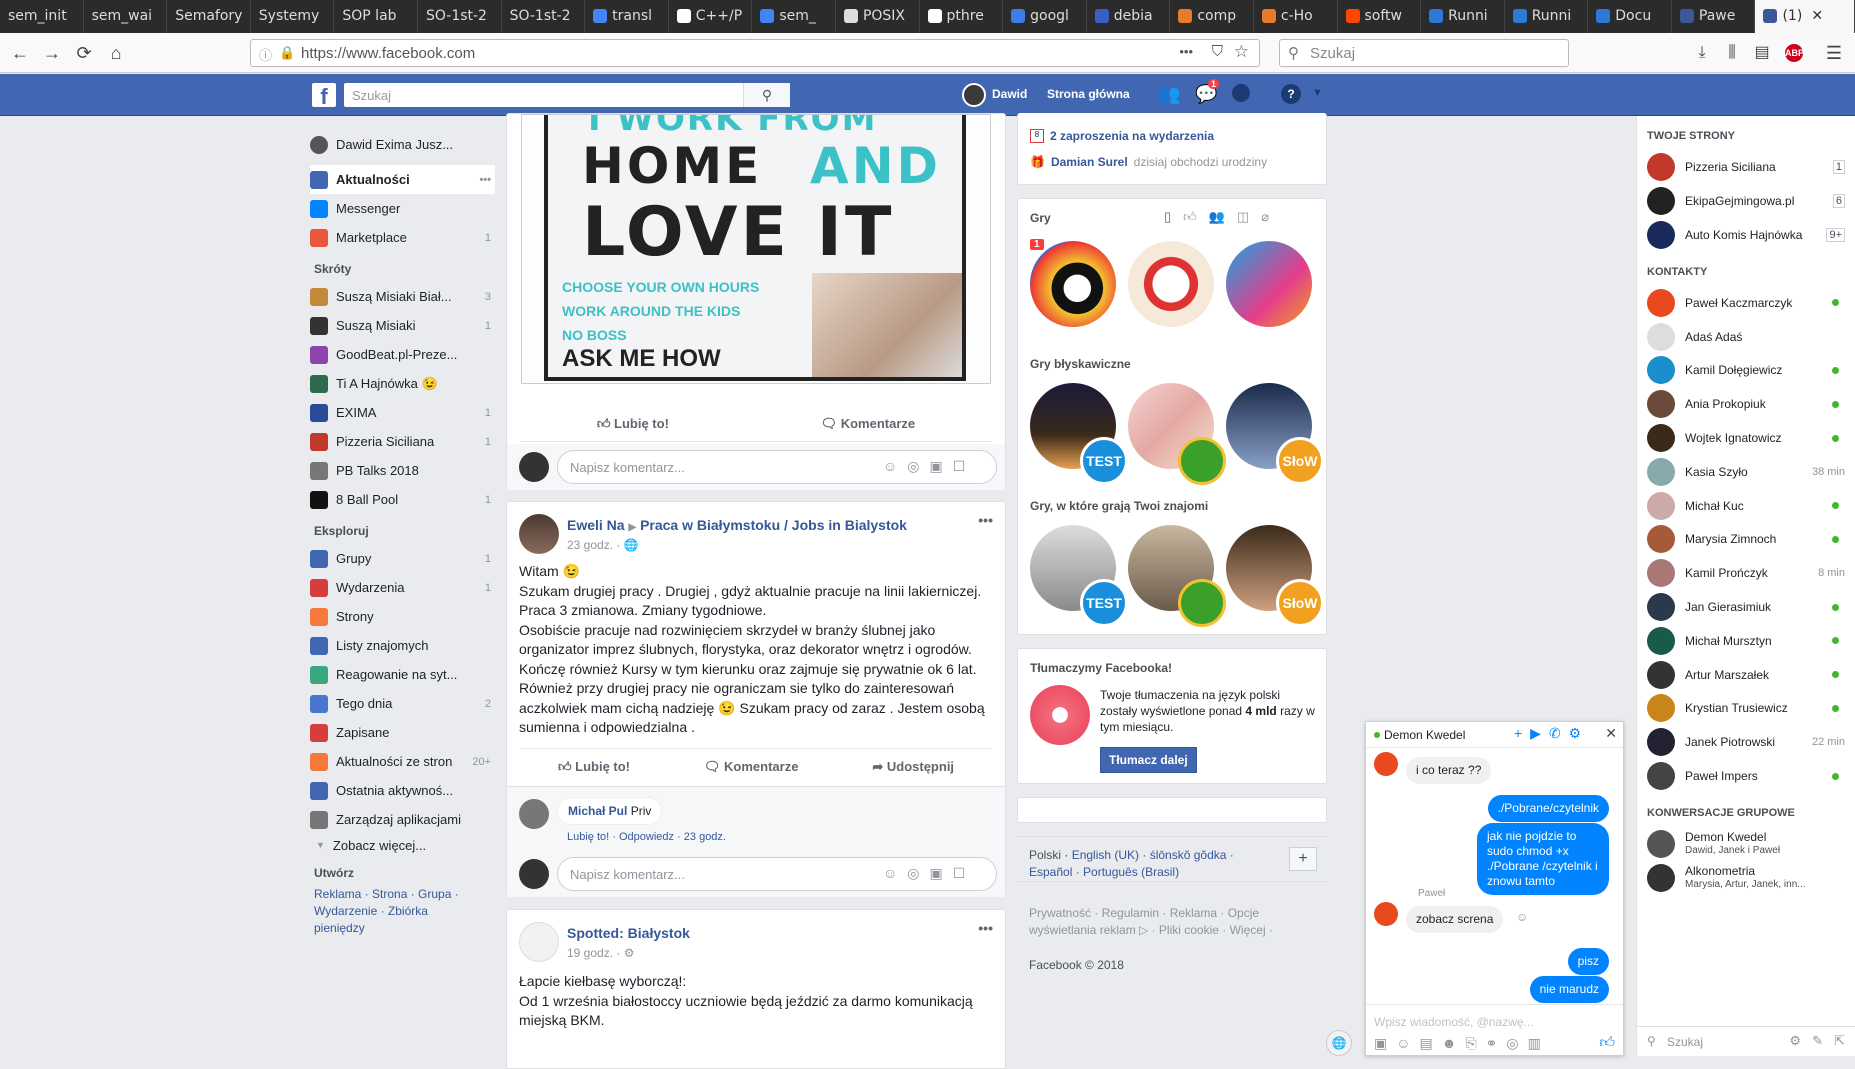 This screenshot has width=1855, height=1069. I want to click on sidebar-item: Suszą Misiaki 1, so click(402, 325).